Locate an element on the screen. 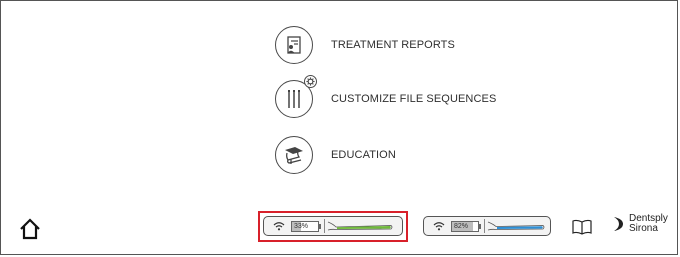 The image size is (680, 257). battery-indicator: 33% is located at coordinates (305, 226).